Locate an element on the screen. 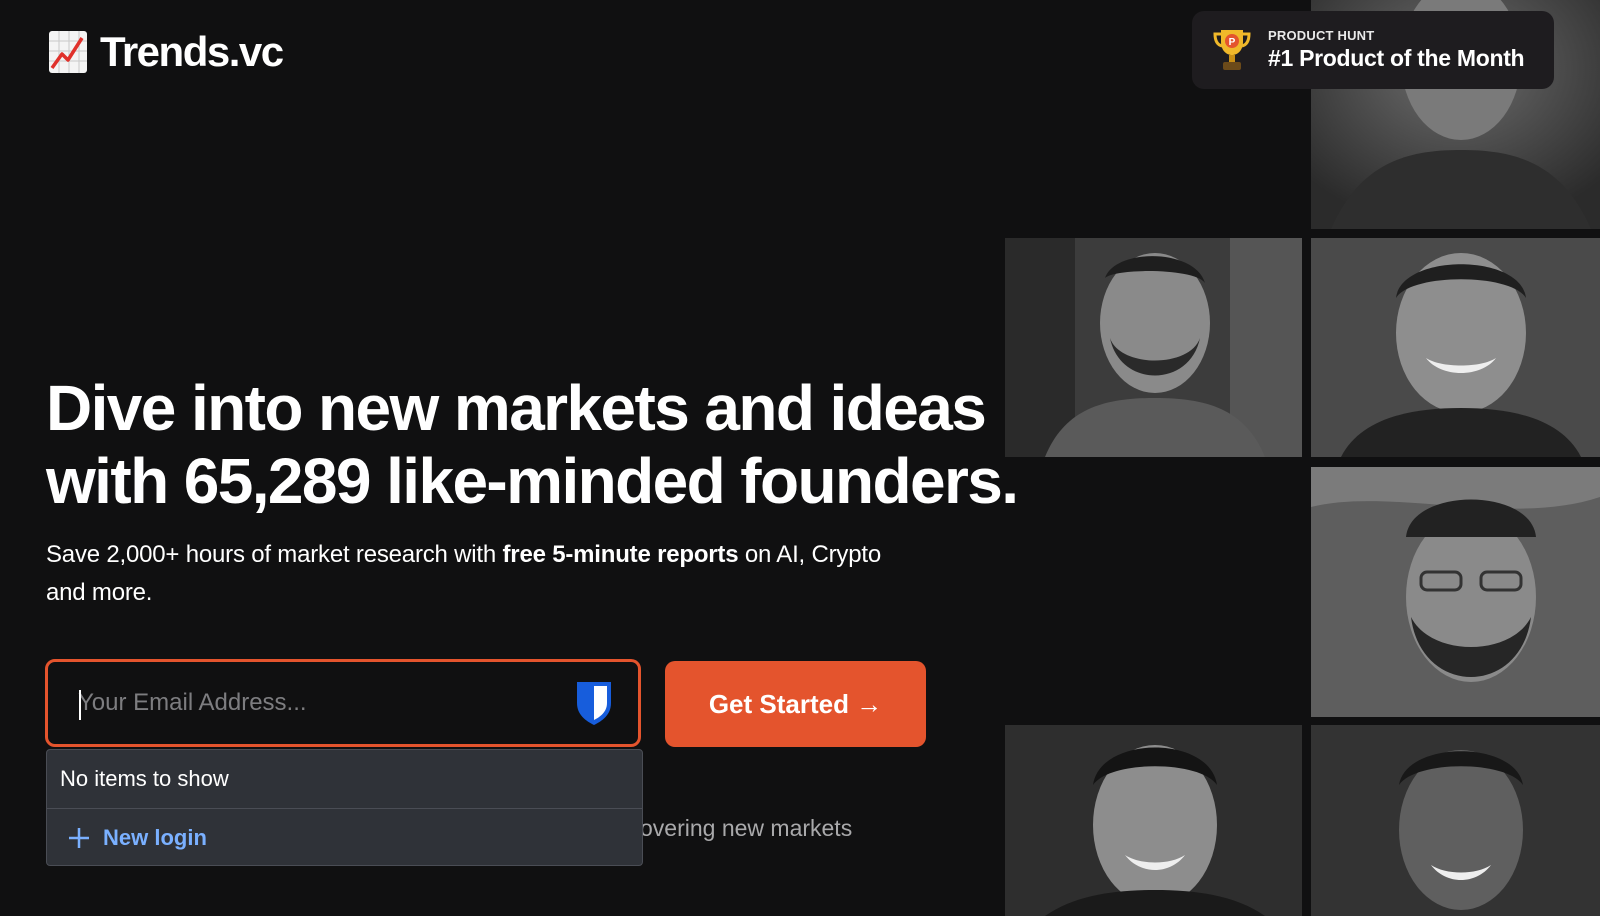  bitwarden-shield-icon is located at coordinates (594, 703).